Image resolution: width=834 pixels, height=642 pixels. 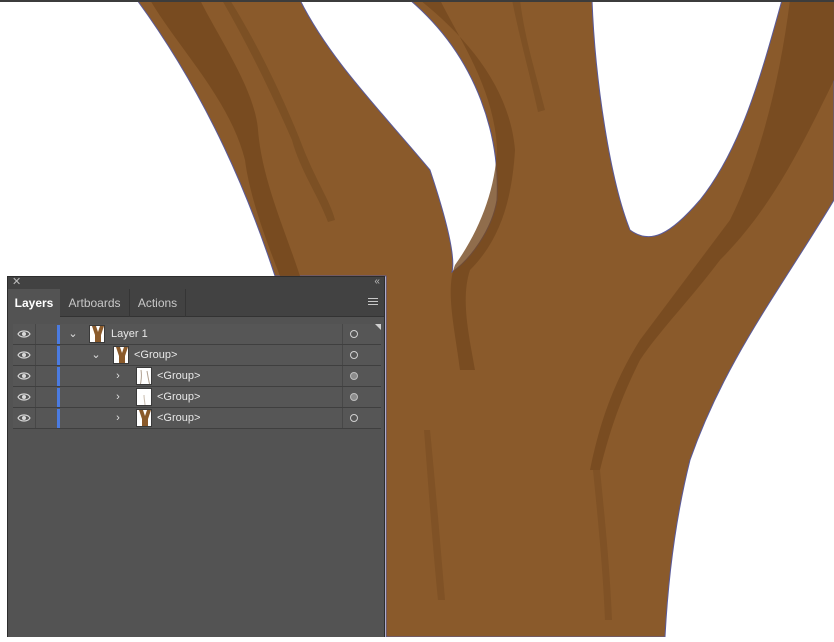 What do you see at coordinates (97, 334) in the screenshot?
I see `layer-thumbnail` at bounding box center [97, 334].